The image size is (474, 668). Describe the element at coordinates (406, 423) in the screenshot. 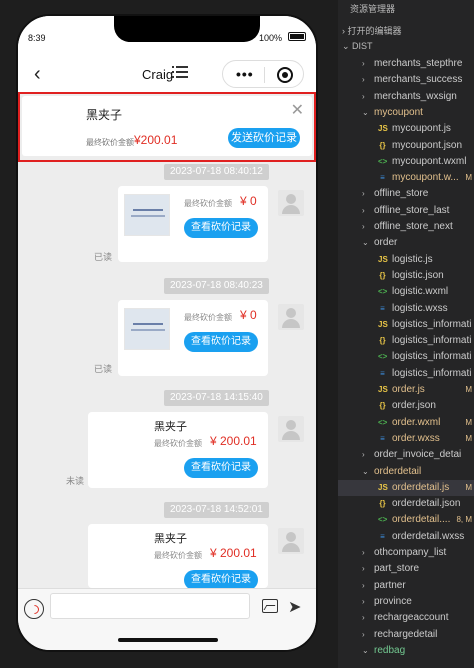

I see `explorer-file: <> order.wxml M` at that location.